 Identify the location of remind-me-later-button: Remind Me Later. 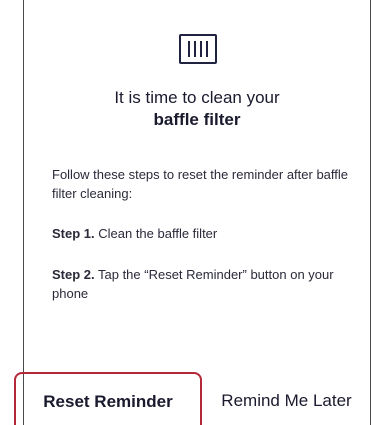
(286, 398).